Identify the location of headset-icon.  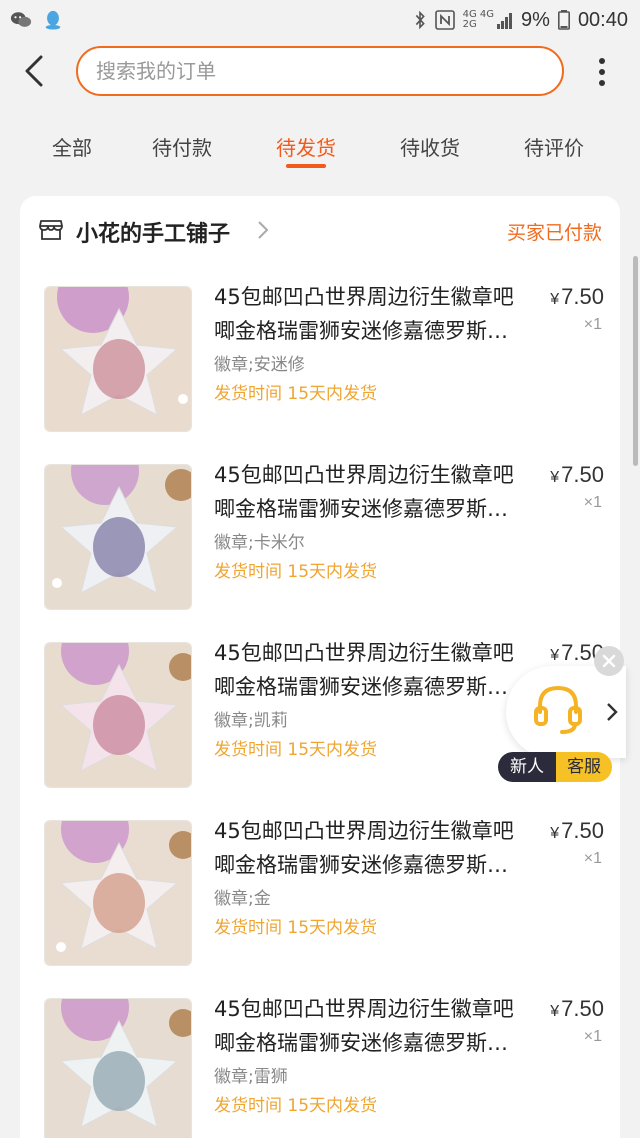
(558, 709).